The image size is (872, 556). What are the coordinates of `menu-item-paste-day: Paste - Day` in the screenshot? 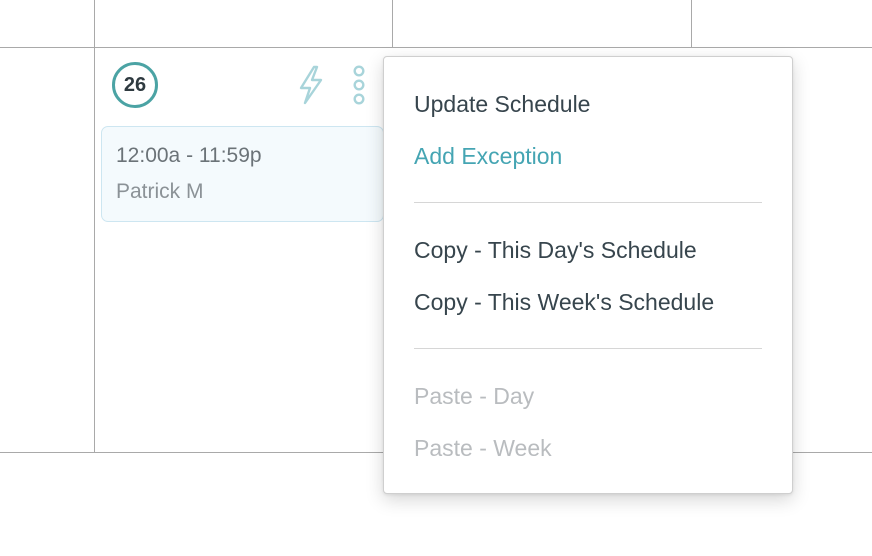 It's located at (474, 396).